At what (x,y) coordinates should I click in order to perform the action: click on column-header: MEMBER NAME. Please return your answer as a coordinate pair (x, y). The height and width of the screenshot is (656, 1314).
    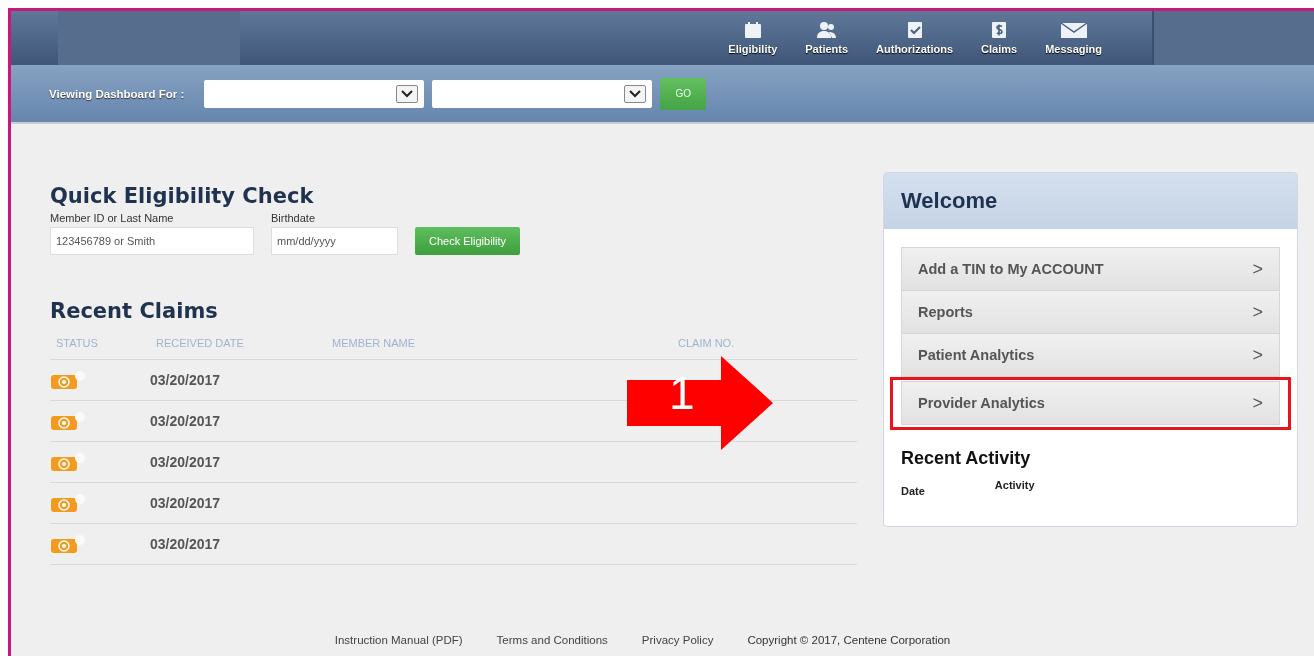
    Looking at the image, I should click on (499, 344).